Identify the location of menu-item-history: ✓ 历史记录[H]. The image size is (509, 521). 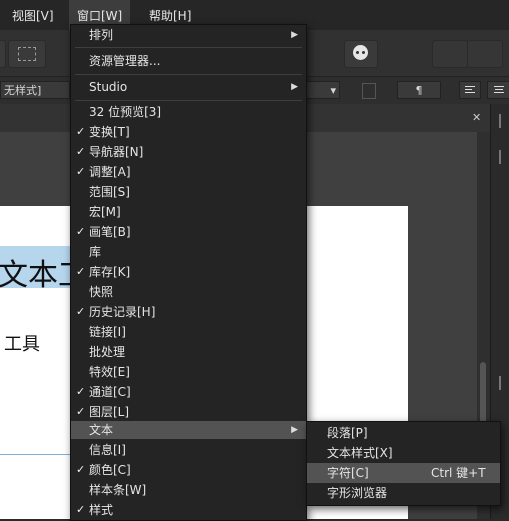
(188, 312).